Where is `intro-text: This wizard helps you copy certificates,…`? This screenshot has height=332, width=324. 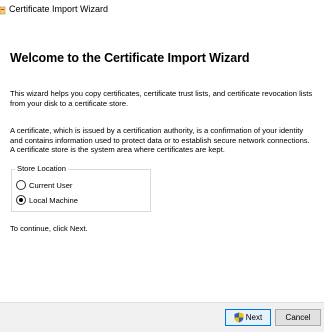 intro-text: This wizard helps you copy certificates,… is located at coordinates (161, 98).